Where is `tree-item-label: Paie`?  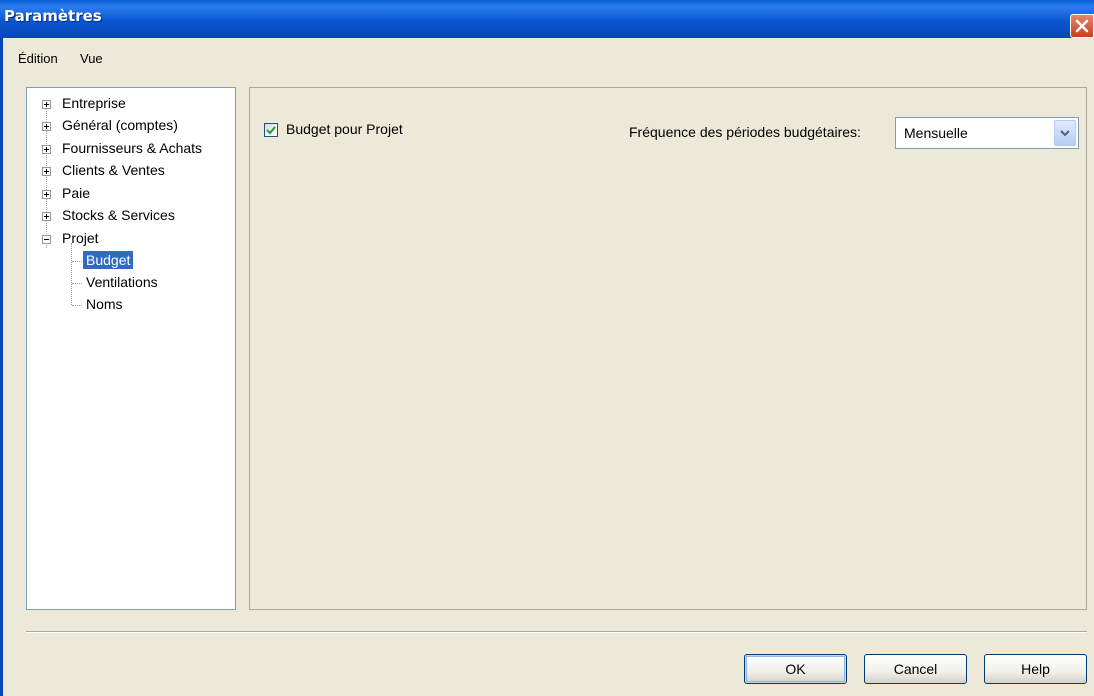 tree-item-label: Paie is located at coordinates (76, 193).